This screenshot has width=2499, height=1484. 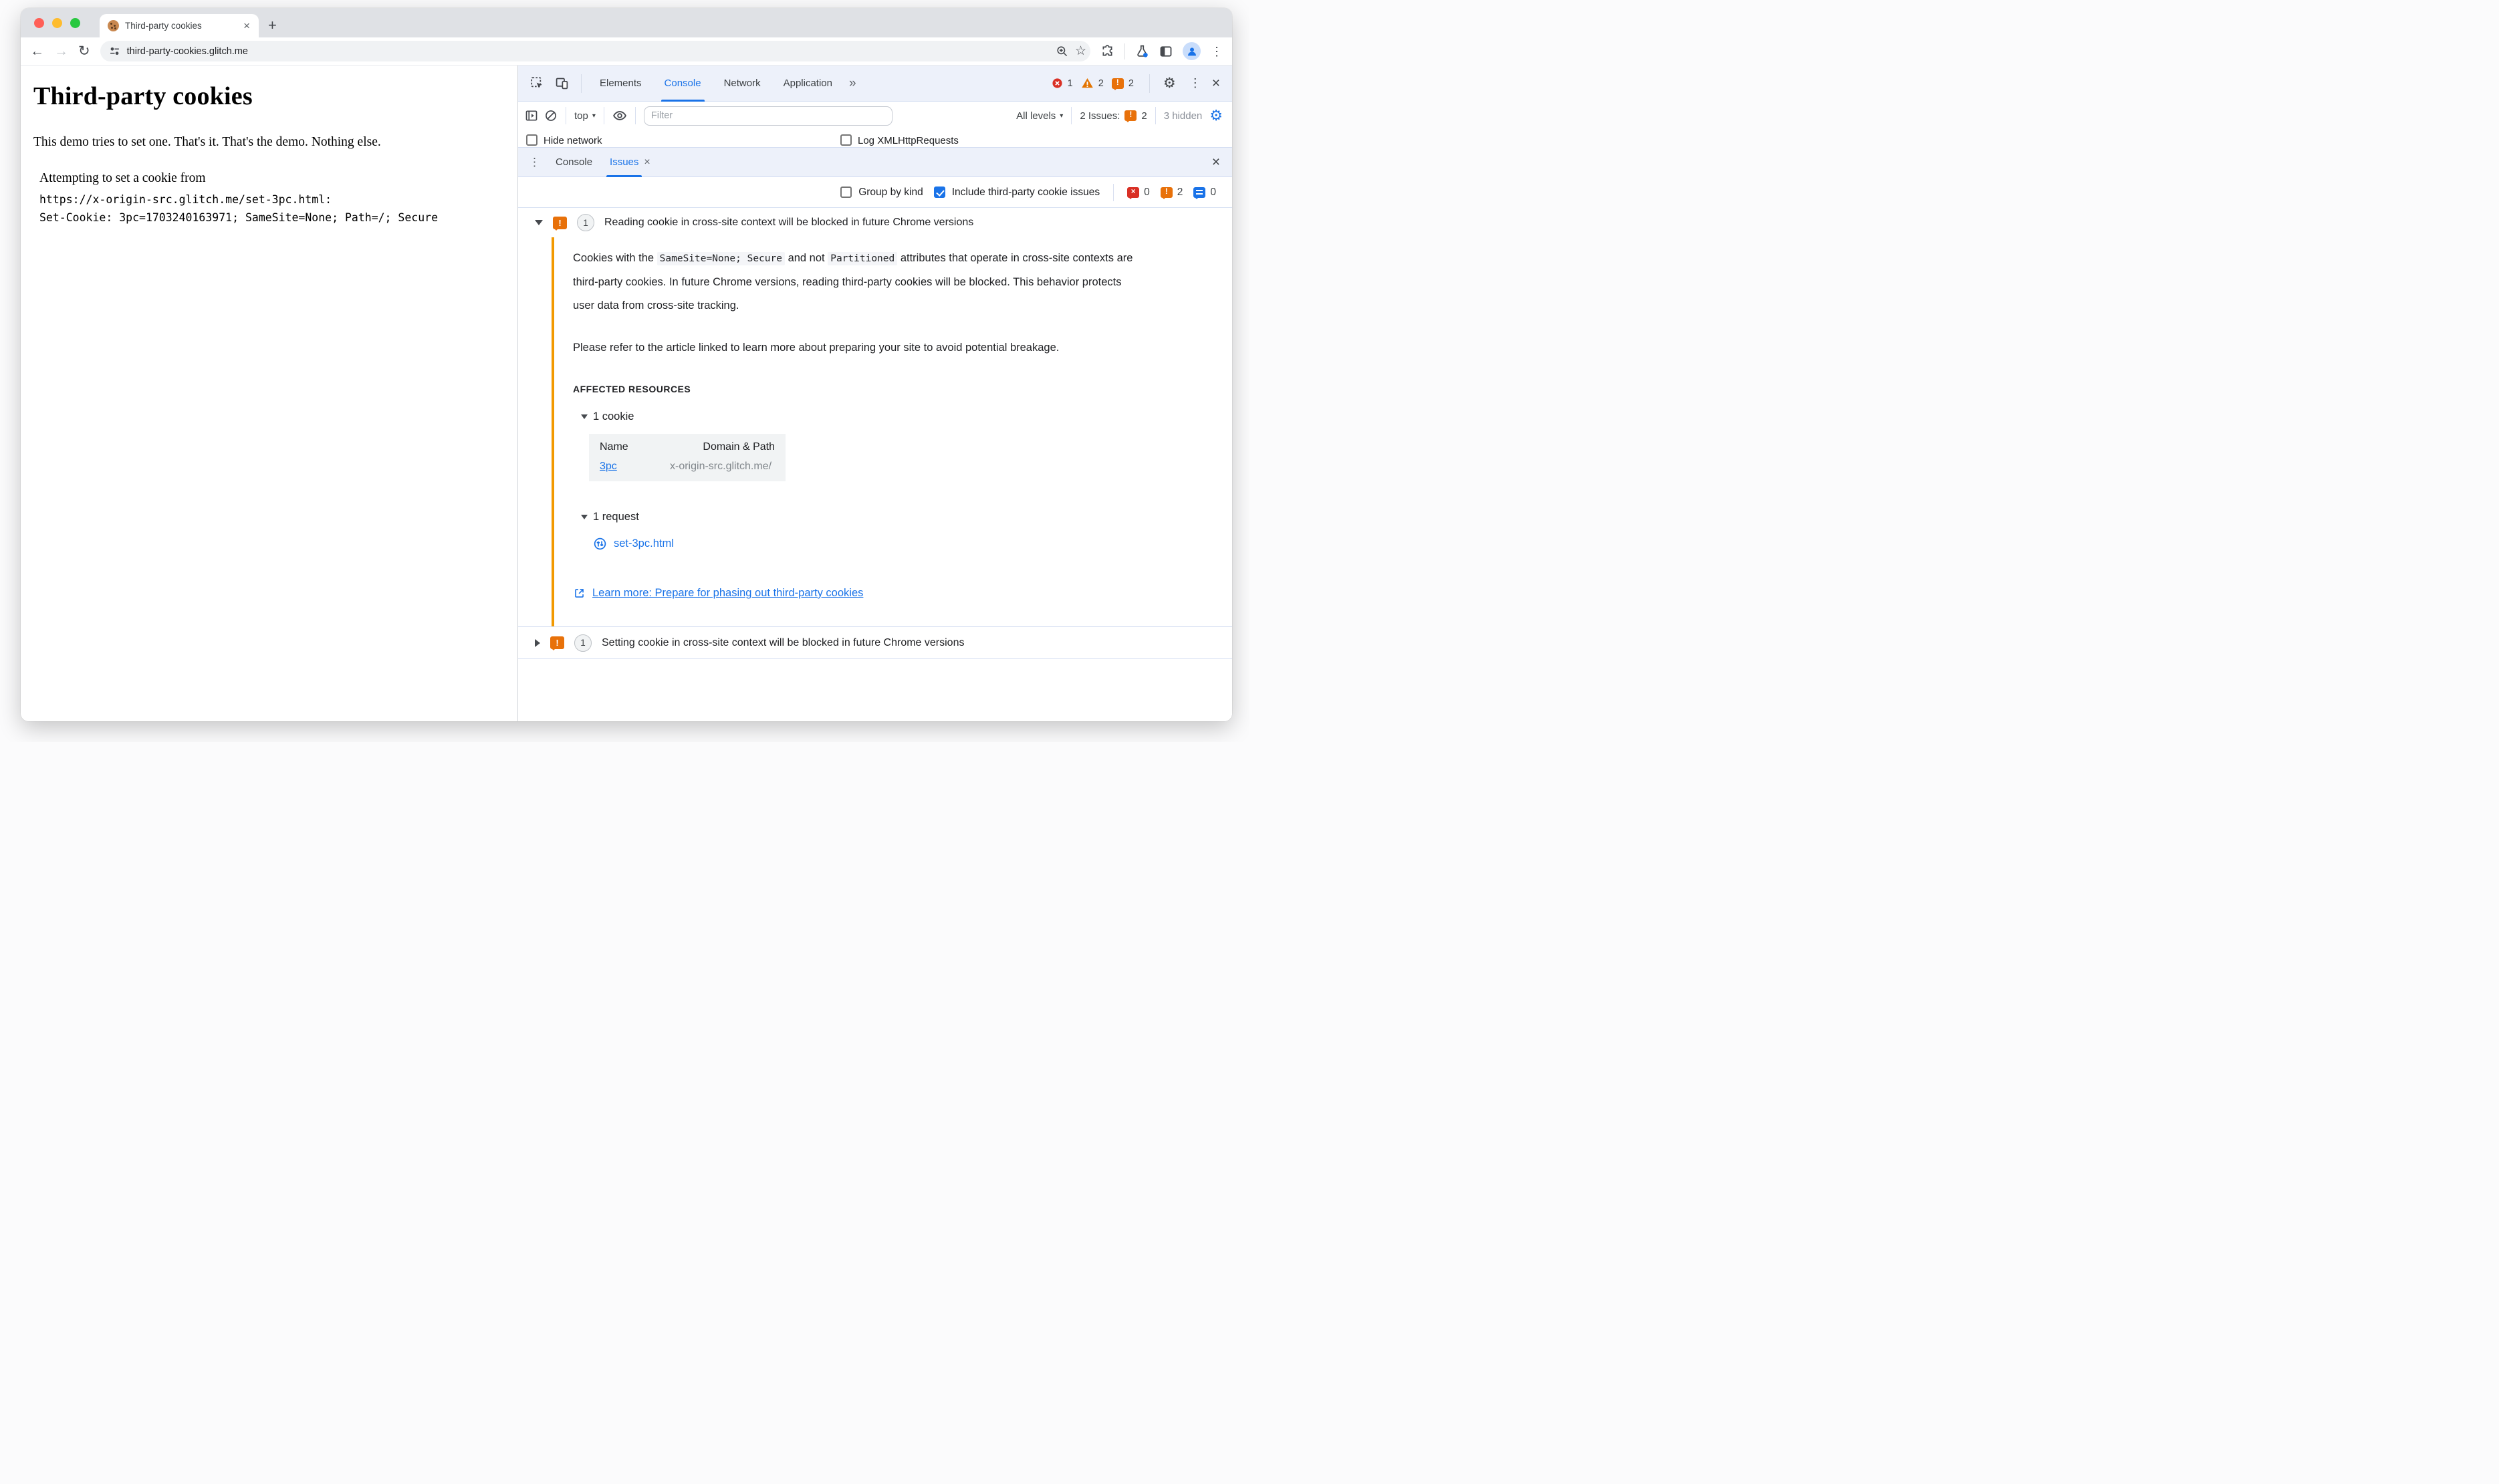 What do you see at coordinates (739, 447) in the screenshot?
I see `column-header-domain: Domain & Path` at bounding box center [739, 447].